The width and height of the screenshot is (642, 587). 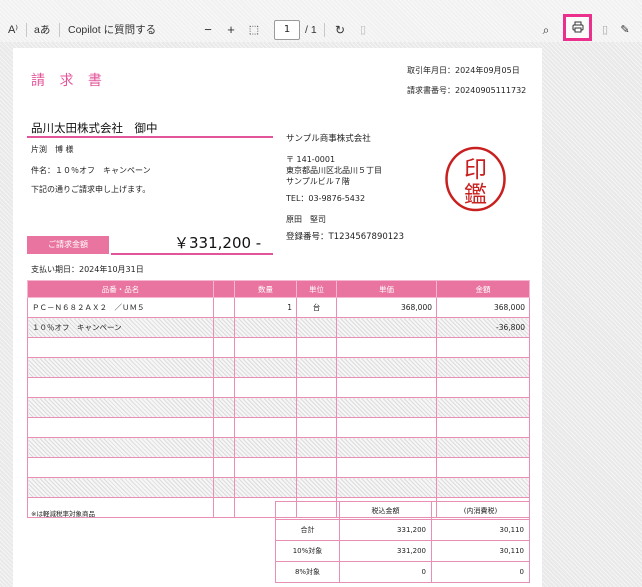 I want to click on edit-pdf-icon: ✎, so click(x=625, y=30).